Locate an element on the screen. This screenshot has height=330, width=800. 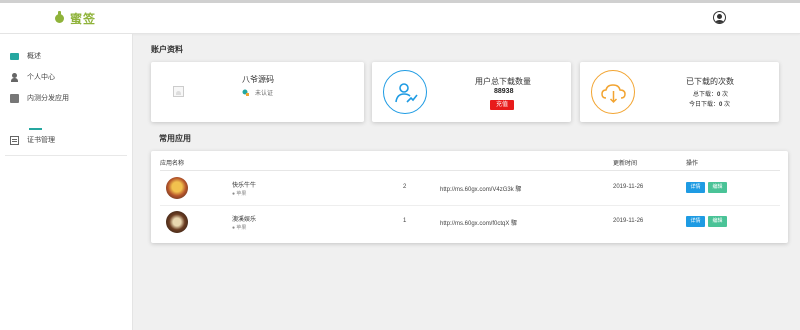
verify-icon is located at coordinates (245, 92).